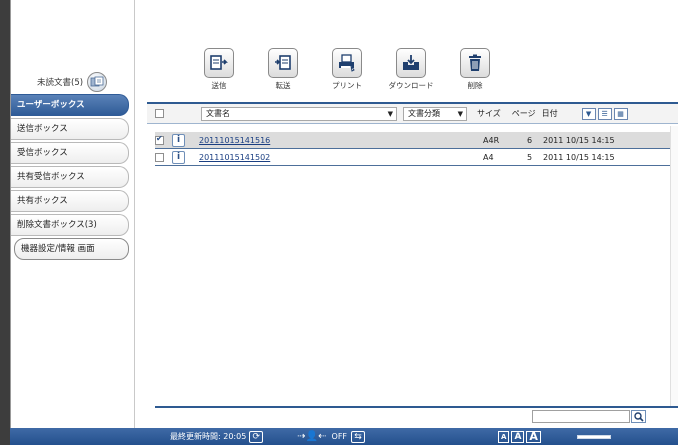 This screenshot has width=678, height=445. I want to click on font-size-medium-button: A, so click(518, 436).